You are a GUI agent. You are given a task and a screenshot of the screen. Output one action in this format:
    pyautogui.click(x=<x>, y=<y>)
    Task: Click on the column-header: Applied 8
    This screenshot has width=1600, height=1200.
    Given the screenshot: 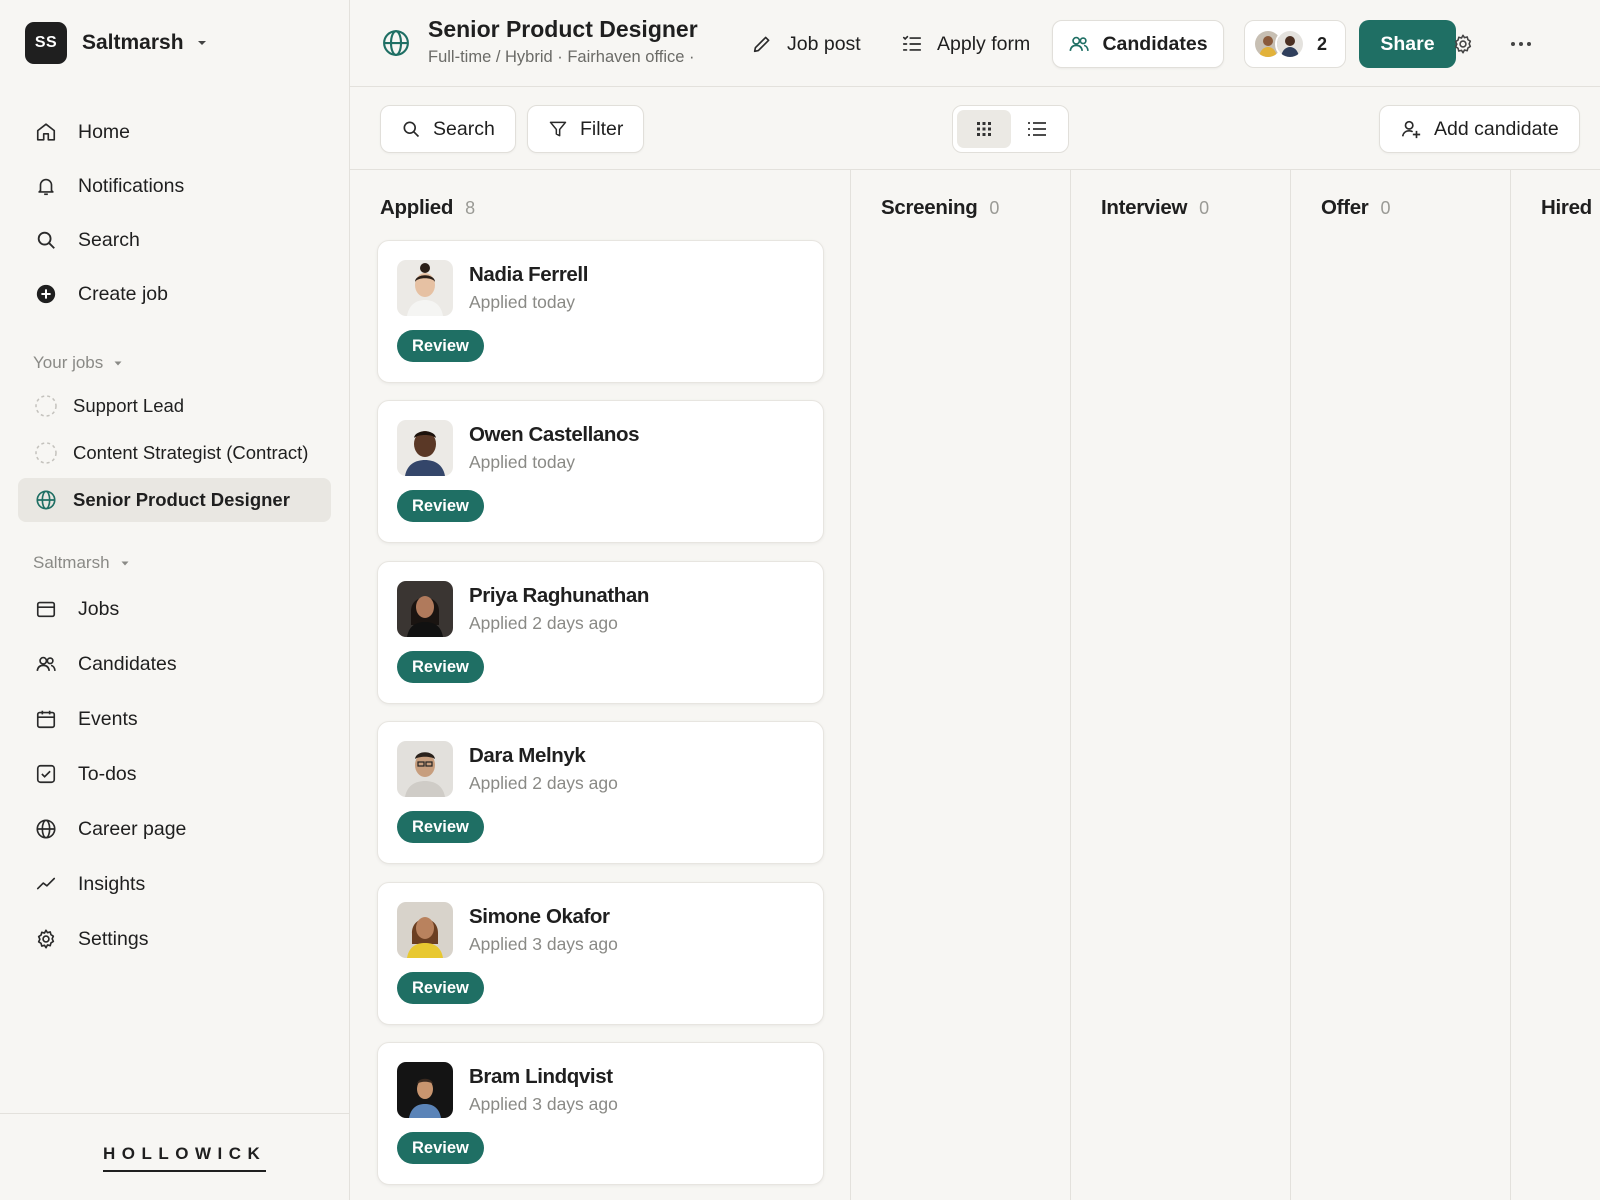 What is the action you would take?
    pyautogui.click(x=427, y=208)
    